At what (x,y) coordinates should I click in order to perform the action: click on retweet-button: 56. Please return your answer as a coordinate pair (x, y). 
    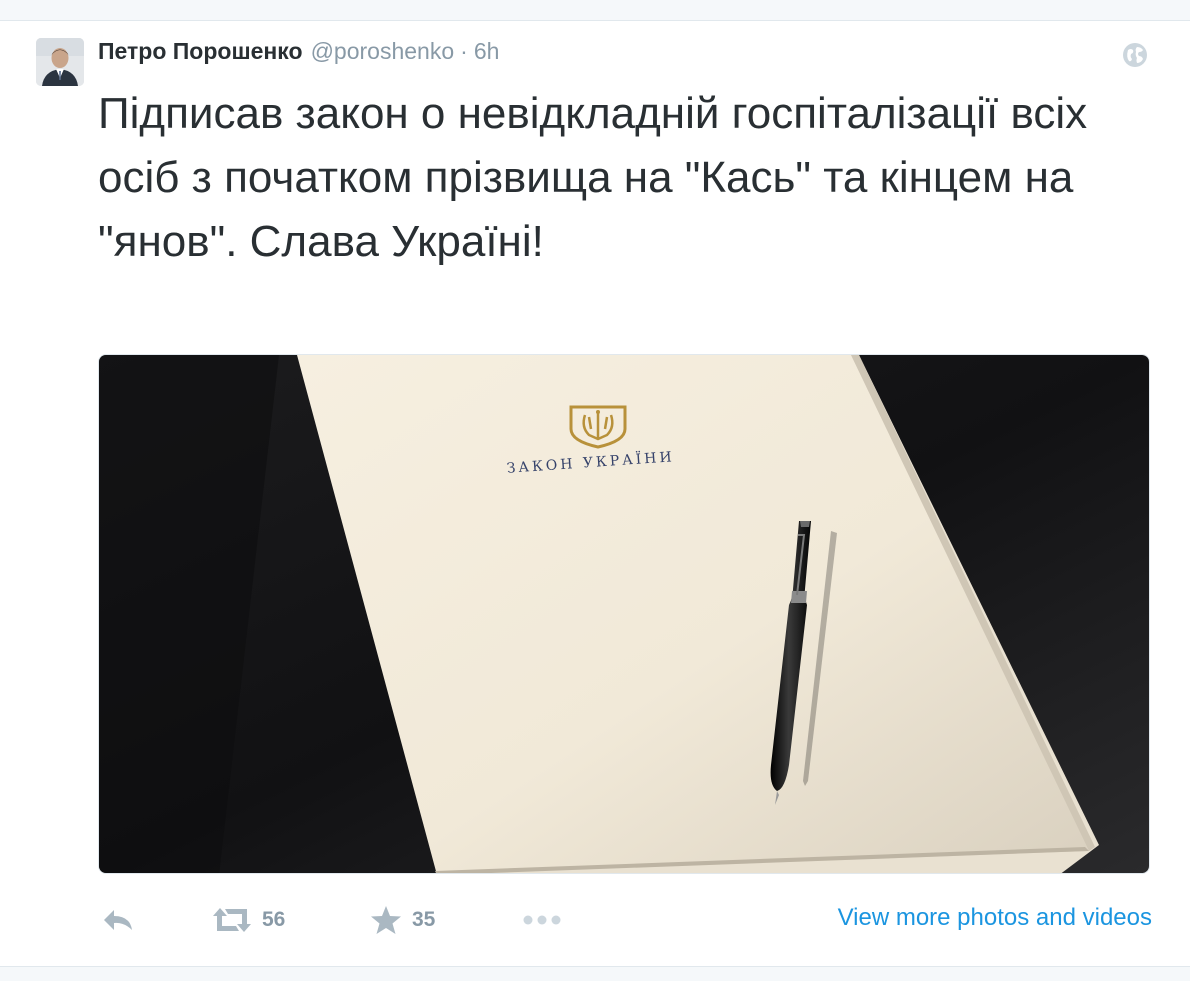
    Looking at the image, I should click on (248, 920).